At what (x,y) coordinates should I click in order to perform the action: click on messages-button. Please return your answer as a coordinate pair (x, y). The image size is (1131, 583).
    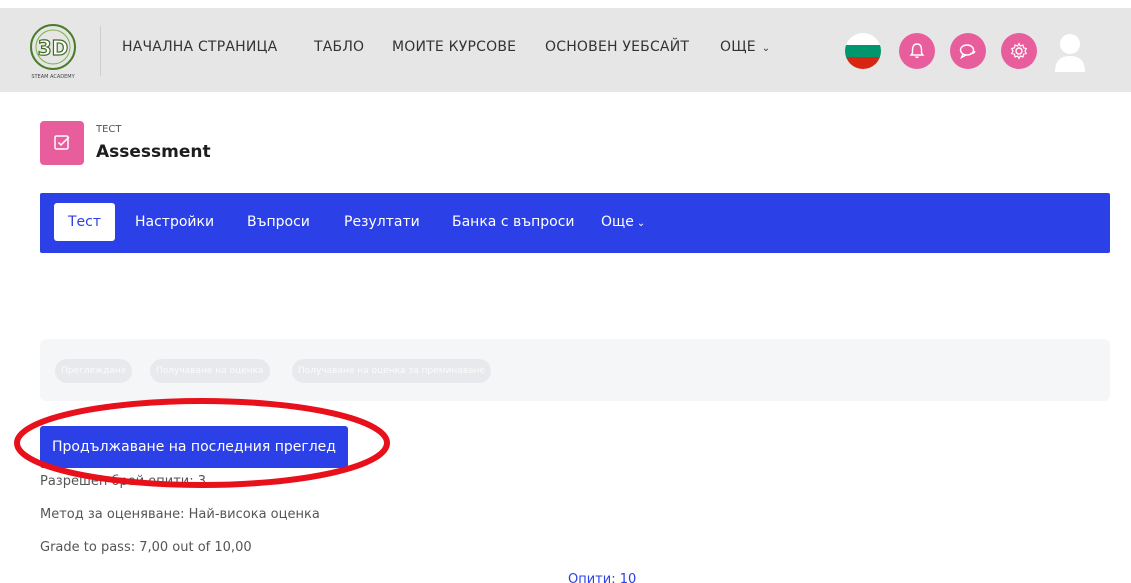
    Looking at the image, I should click on (968, 51).